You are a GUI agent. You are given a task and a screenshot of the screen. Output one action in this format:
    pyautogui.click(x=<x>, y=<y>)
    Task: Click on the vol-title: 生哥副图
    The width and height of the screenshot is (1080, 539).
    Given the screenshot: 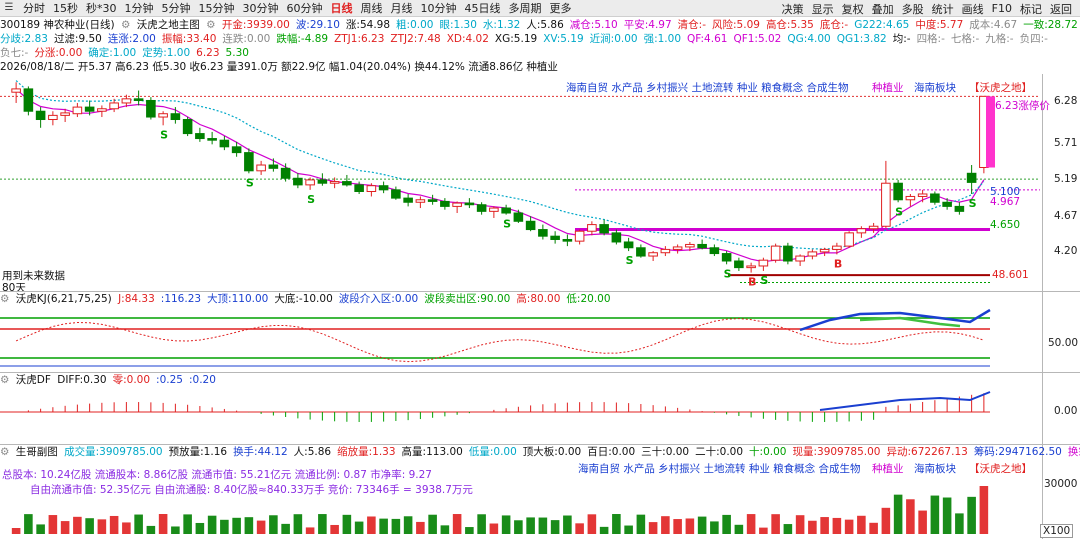 What is the action you would take?
    pyautogui.click(x=37, y=452)
    